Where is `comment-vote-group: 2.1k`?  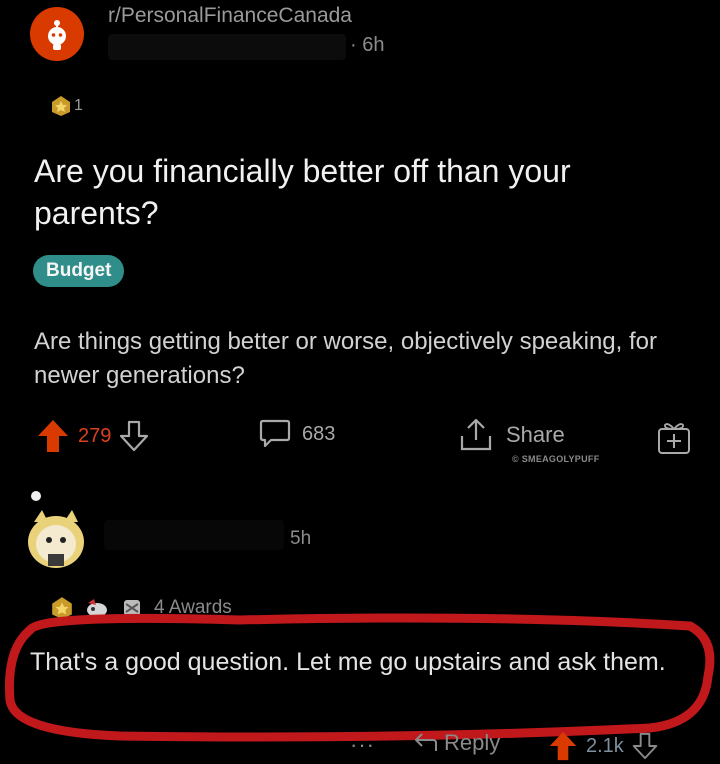
comment-vote-group: 2.1k is located at coordinates (603, 746).